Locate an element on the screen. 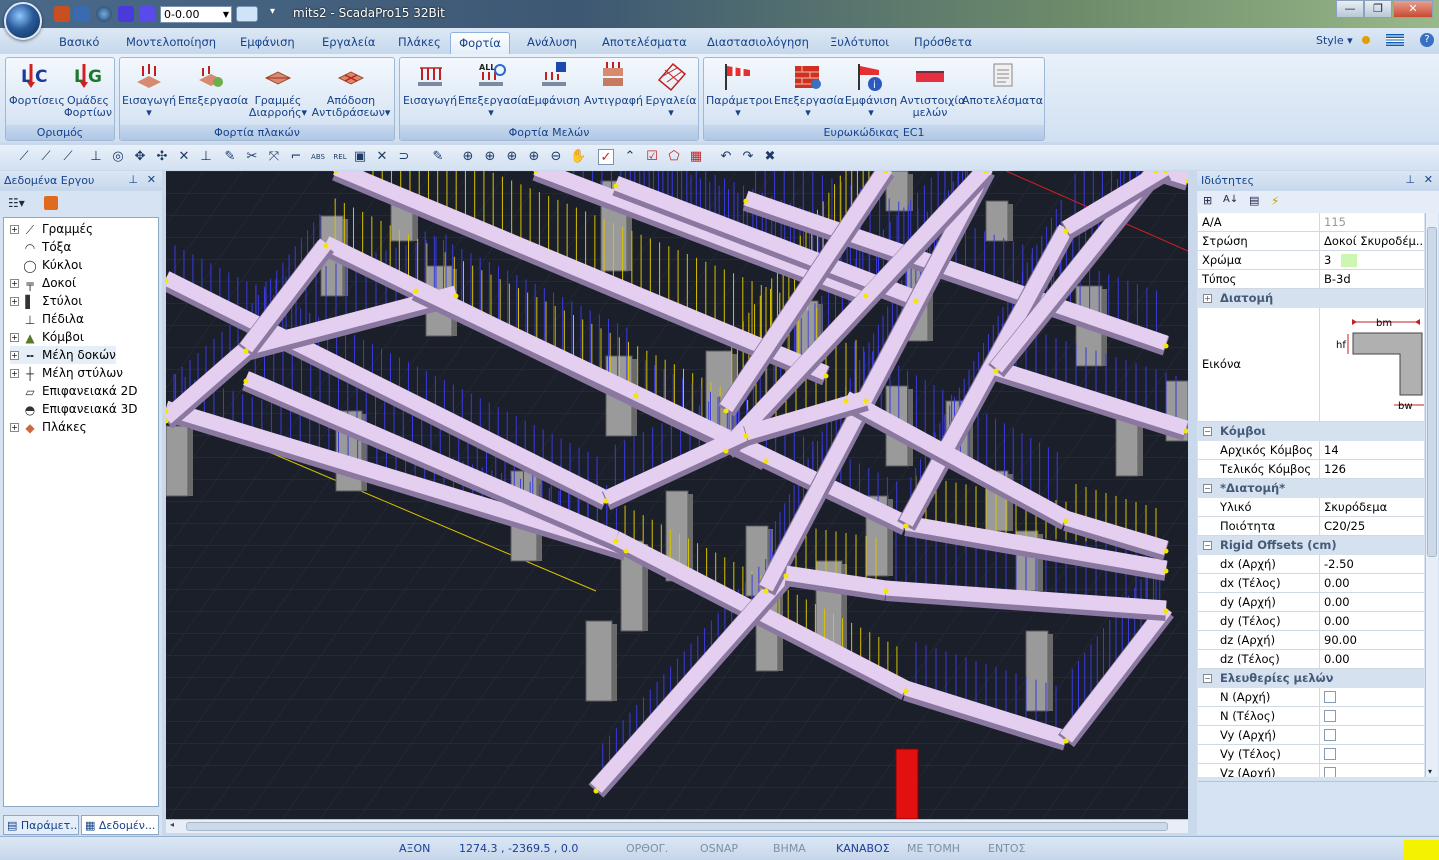 The image size is (1439, 860). pentagon-icon: ⬠ is located at coordinates (674, 157).